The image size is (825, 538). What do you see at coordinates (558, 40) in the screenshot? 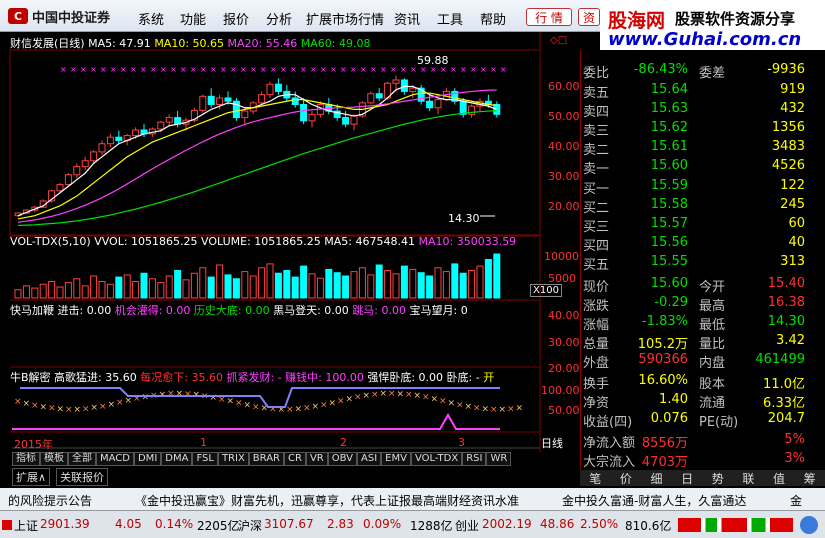
I see `chart-control-icon: ◇□` at bounding box center [558, 40].